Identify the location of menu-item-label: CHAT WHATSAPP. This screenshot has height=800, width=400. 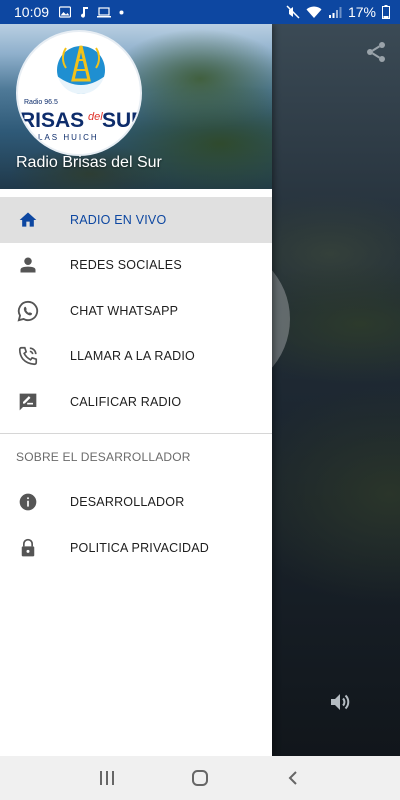
(124, 310).